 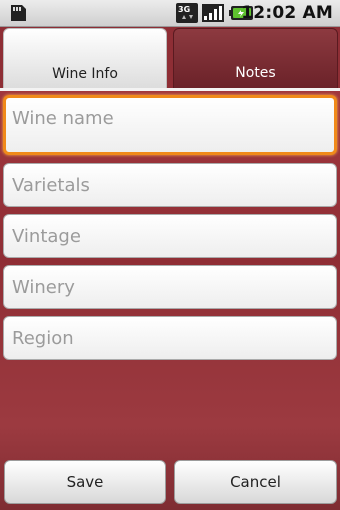 I want to click on tab-notes: Notes, so click(x=255, y=58).